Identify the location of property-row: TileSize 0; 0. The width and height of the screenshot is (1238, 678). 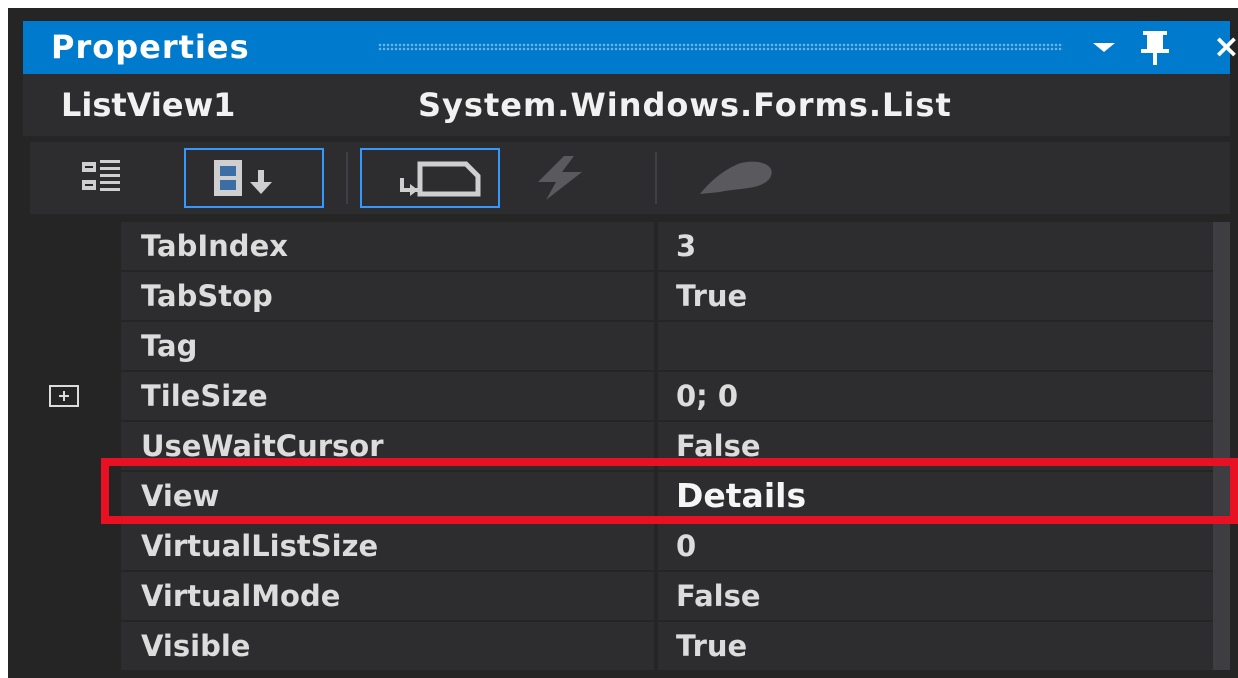
(623, 397).